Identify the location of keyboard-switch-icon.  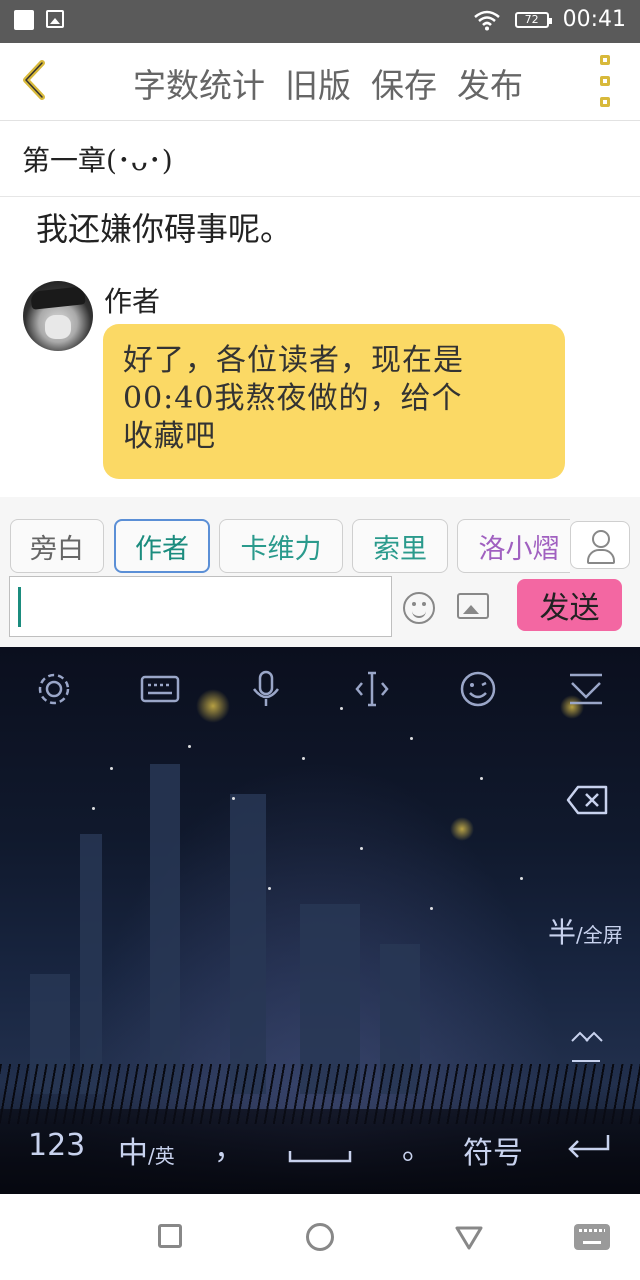
(592, 1237).